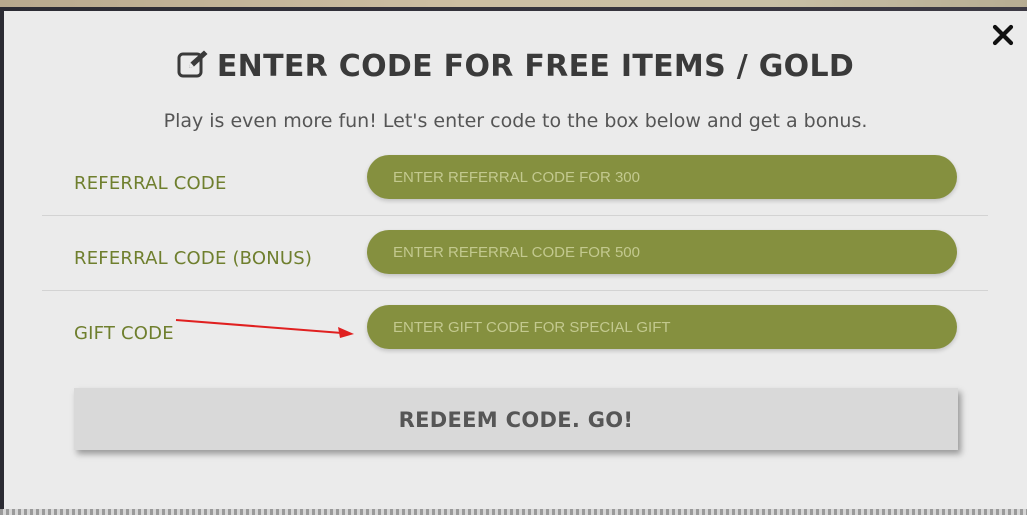  I want to click on referral-code-label: REFERRAL CODE, so click(150, 183).